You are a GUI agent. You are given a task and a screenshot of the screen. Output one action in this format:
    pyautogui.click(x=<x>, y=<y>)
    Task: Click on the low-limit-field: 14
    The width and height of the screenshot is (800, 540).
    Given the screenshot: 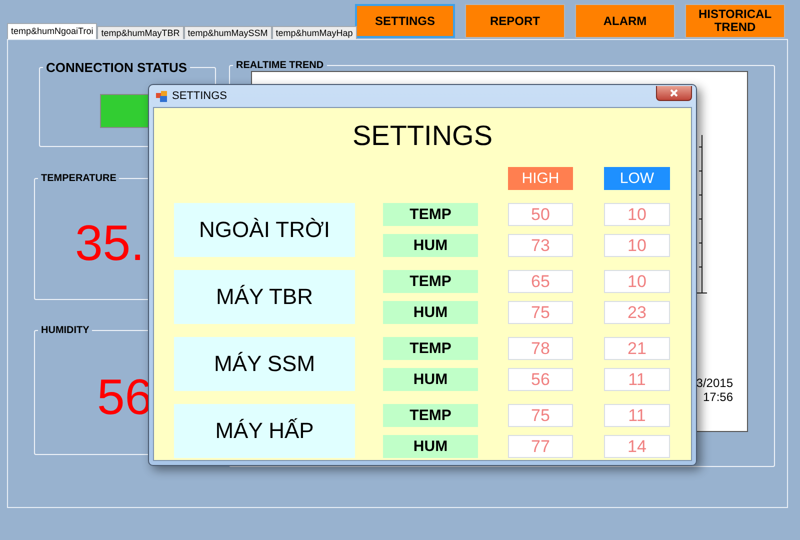 What is the action you would take?
    pyautogui.click(x=637, y=446)
    